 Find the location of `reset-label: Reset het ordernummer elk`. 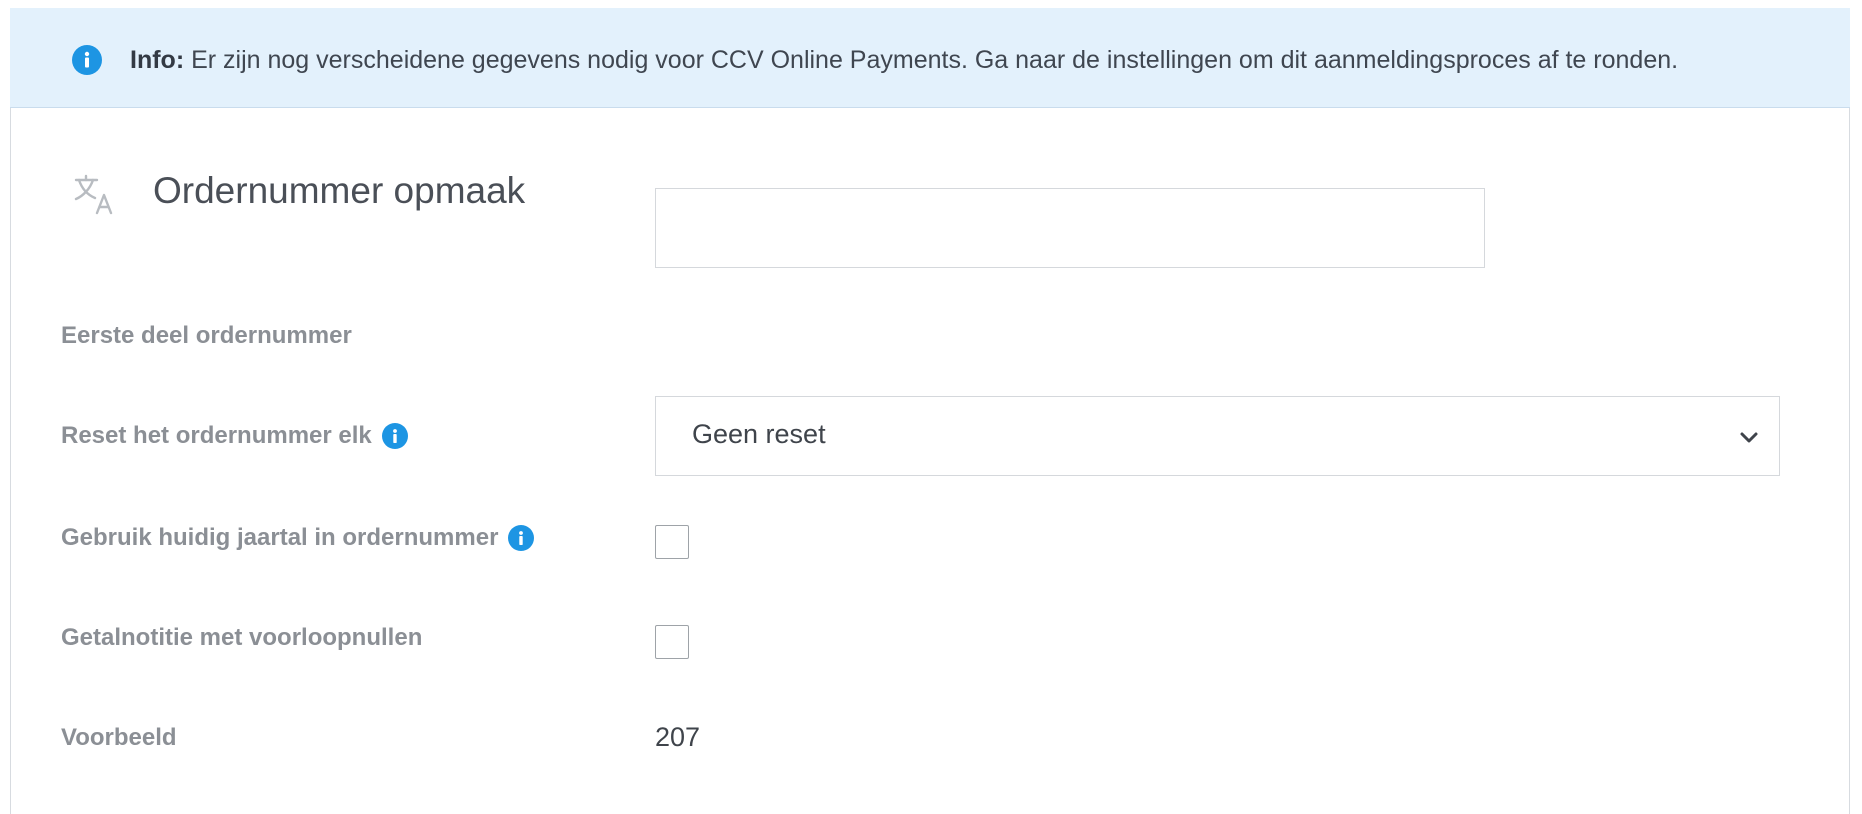

reset-label: Reset het ordernummer elk is located at coordinates (234, 436).